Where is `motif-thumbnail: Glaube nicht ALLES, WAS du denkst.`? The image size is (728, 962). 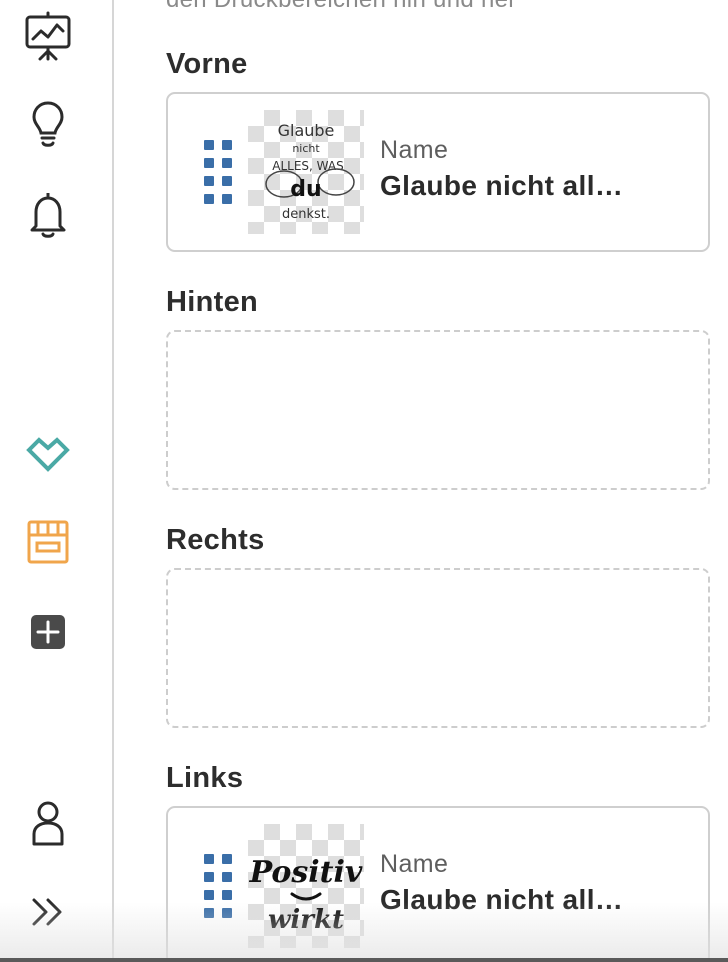 motif-thumbnail: Glaube nicht ALLES, WAS du denkst. is located at coordinates (306, 172).